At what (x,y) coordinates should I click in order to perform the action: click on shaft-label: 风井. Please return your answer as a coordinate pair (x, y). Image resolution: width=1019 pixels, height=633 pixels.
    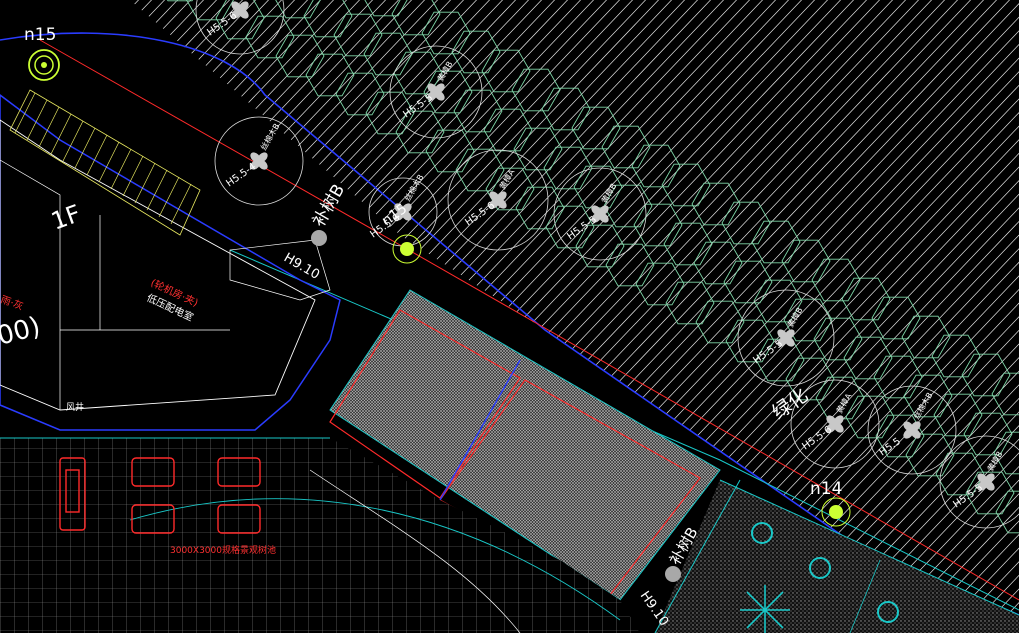
    Looking at the image, I should click on (75, 407).